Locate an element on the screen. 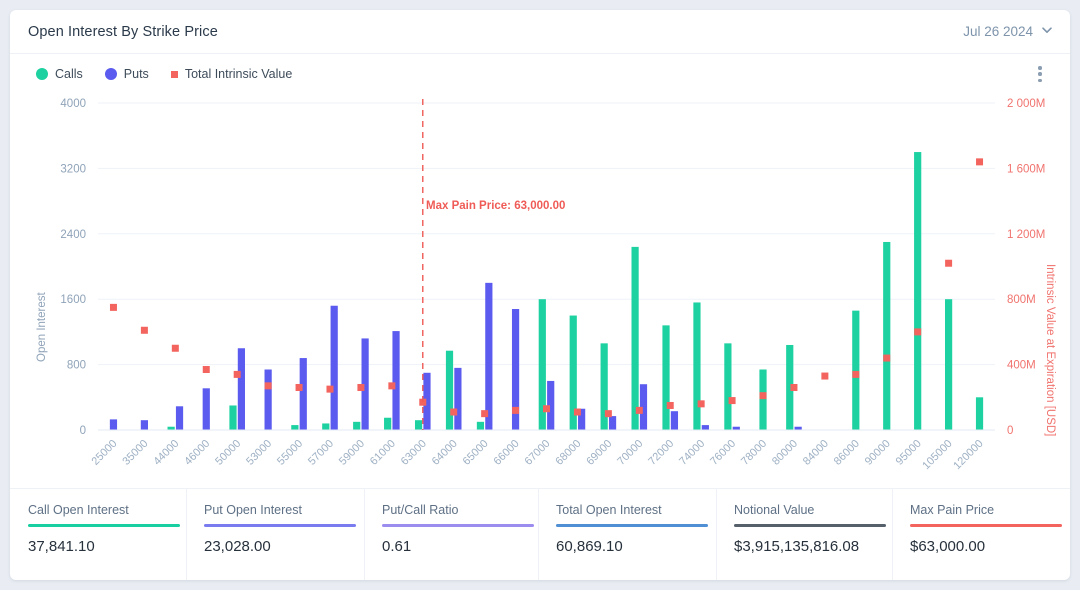 The height and width of the screenshot is (590, 1080). legend-label-total-intrinsic-value: Total Intrinsic Value is located at coordinates (238, 74).